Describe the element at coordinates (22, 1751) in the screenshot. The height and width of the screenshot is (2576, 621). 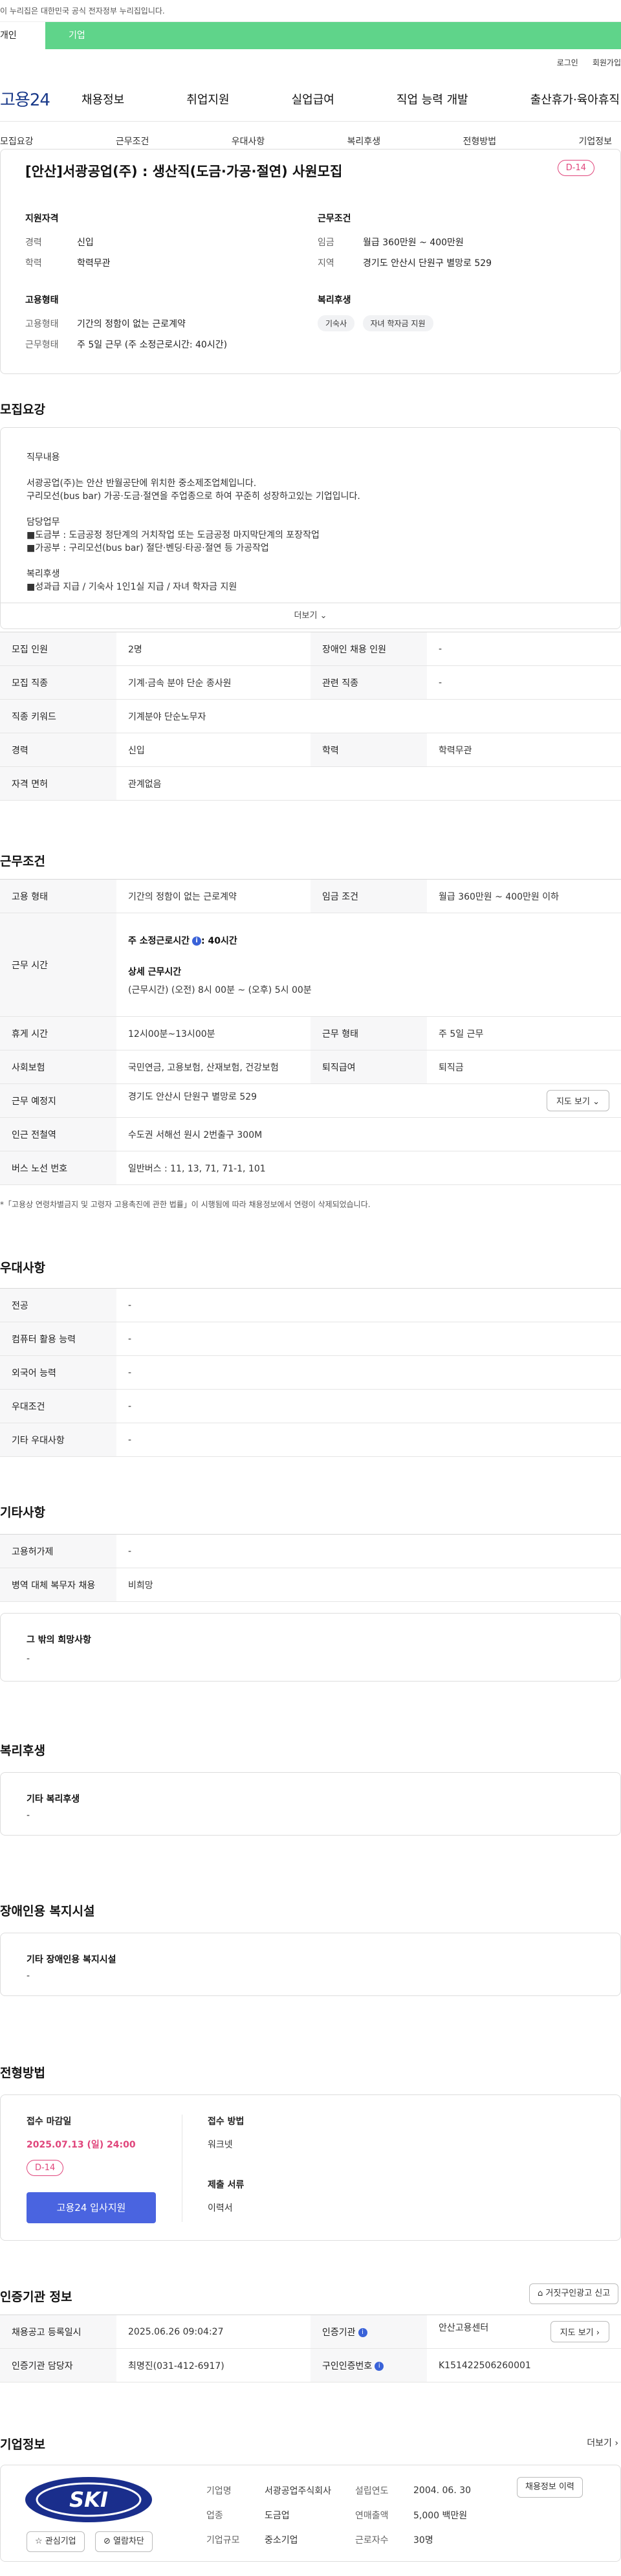
I see `welfare-heading: 복리후생` at that location.